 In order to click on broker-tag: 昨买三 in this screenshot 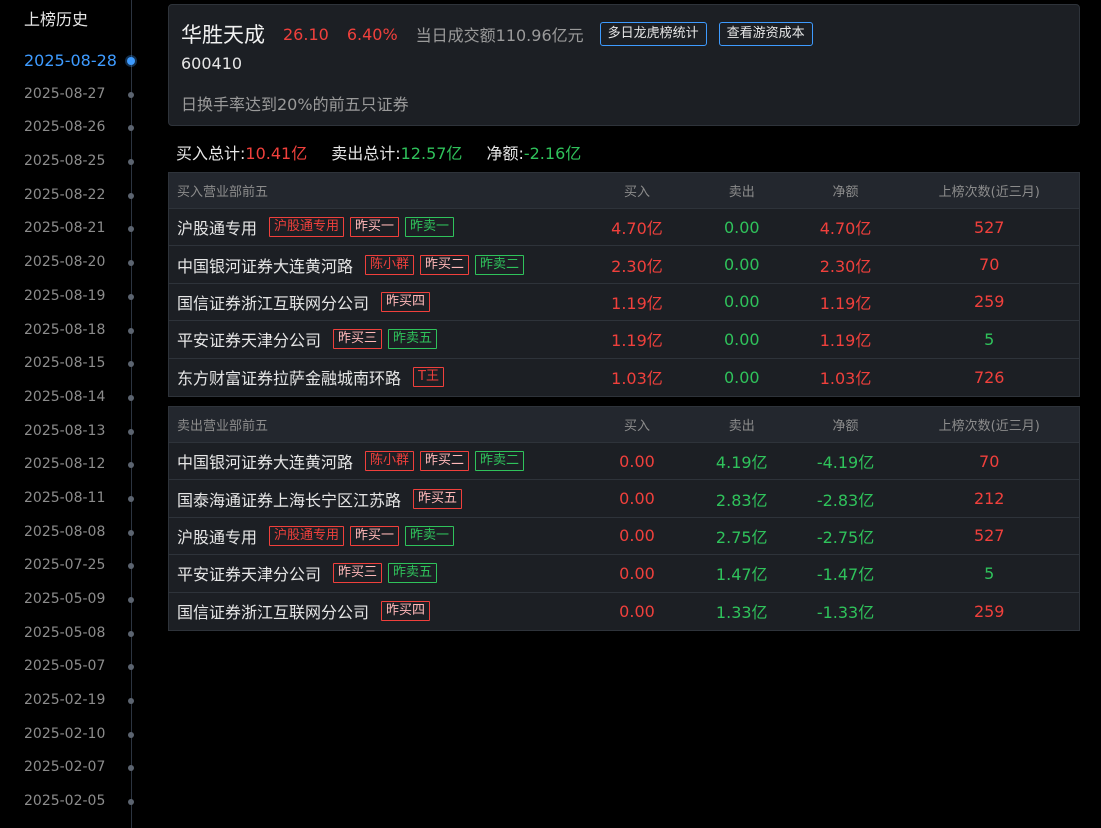, I will do `click(358, 573)`.